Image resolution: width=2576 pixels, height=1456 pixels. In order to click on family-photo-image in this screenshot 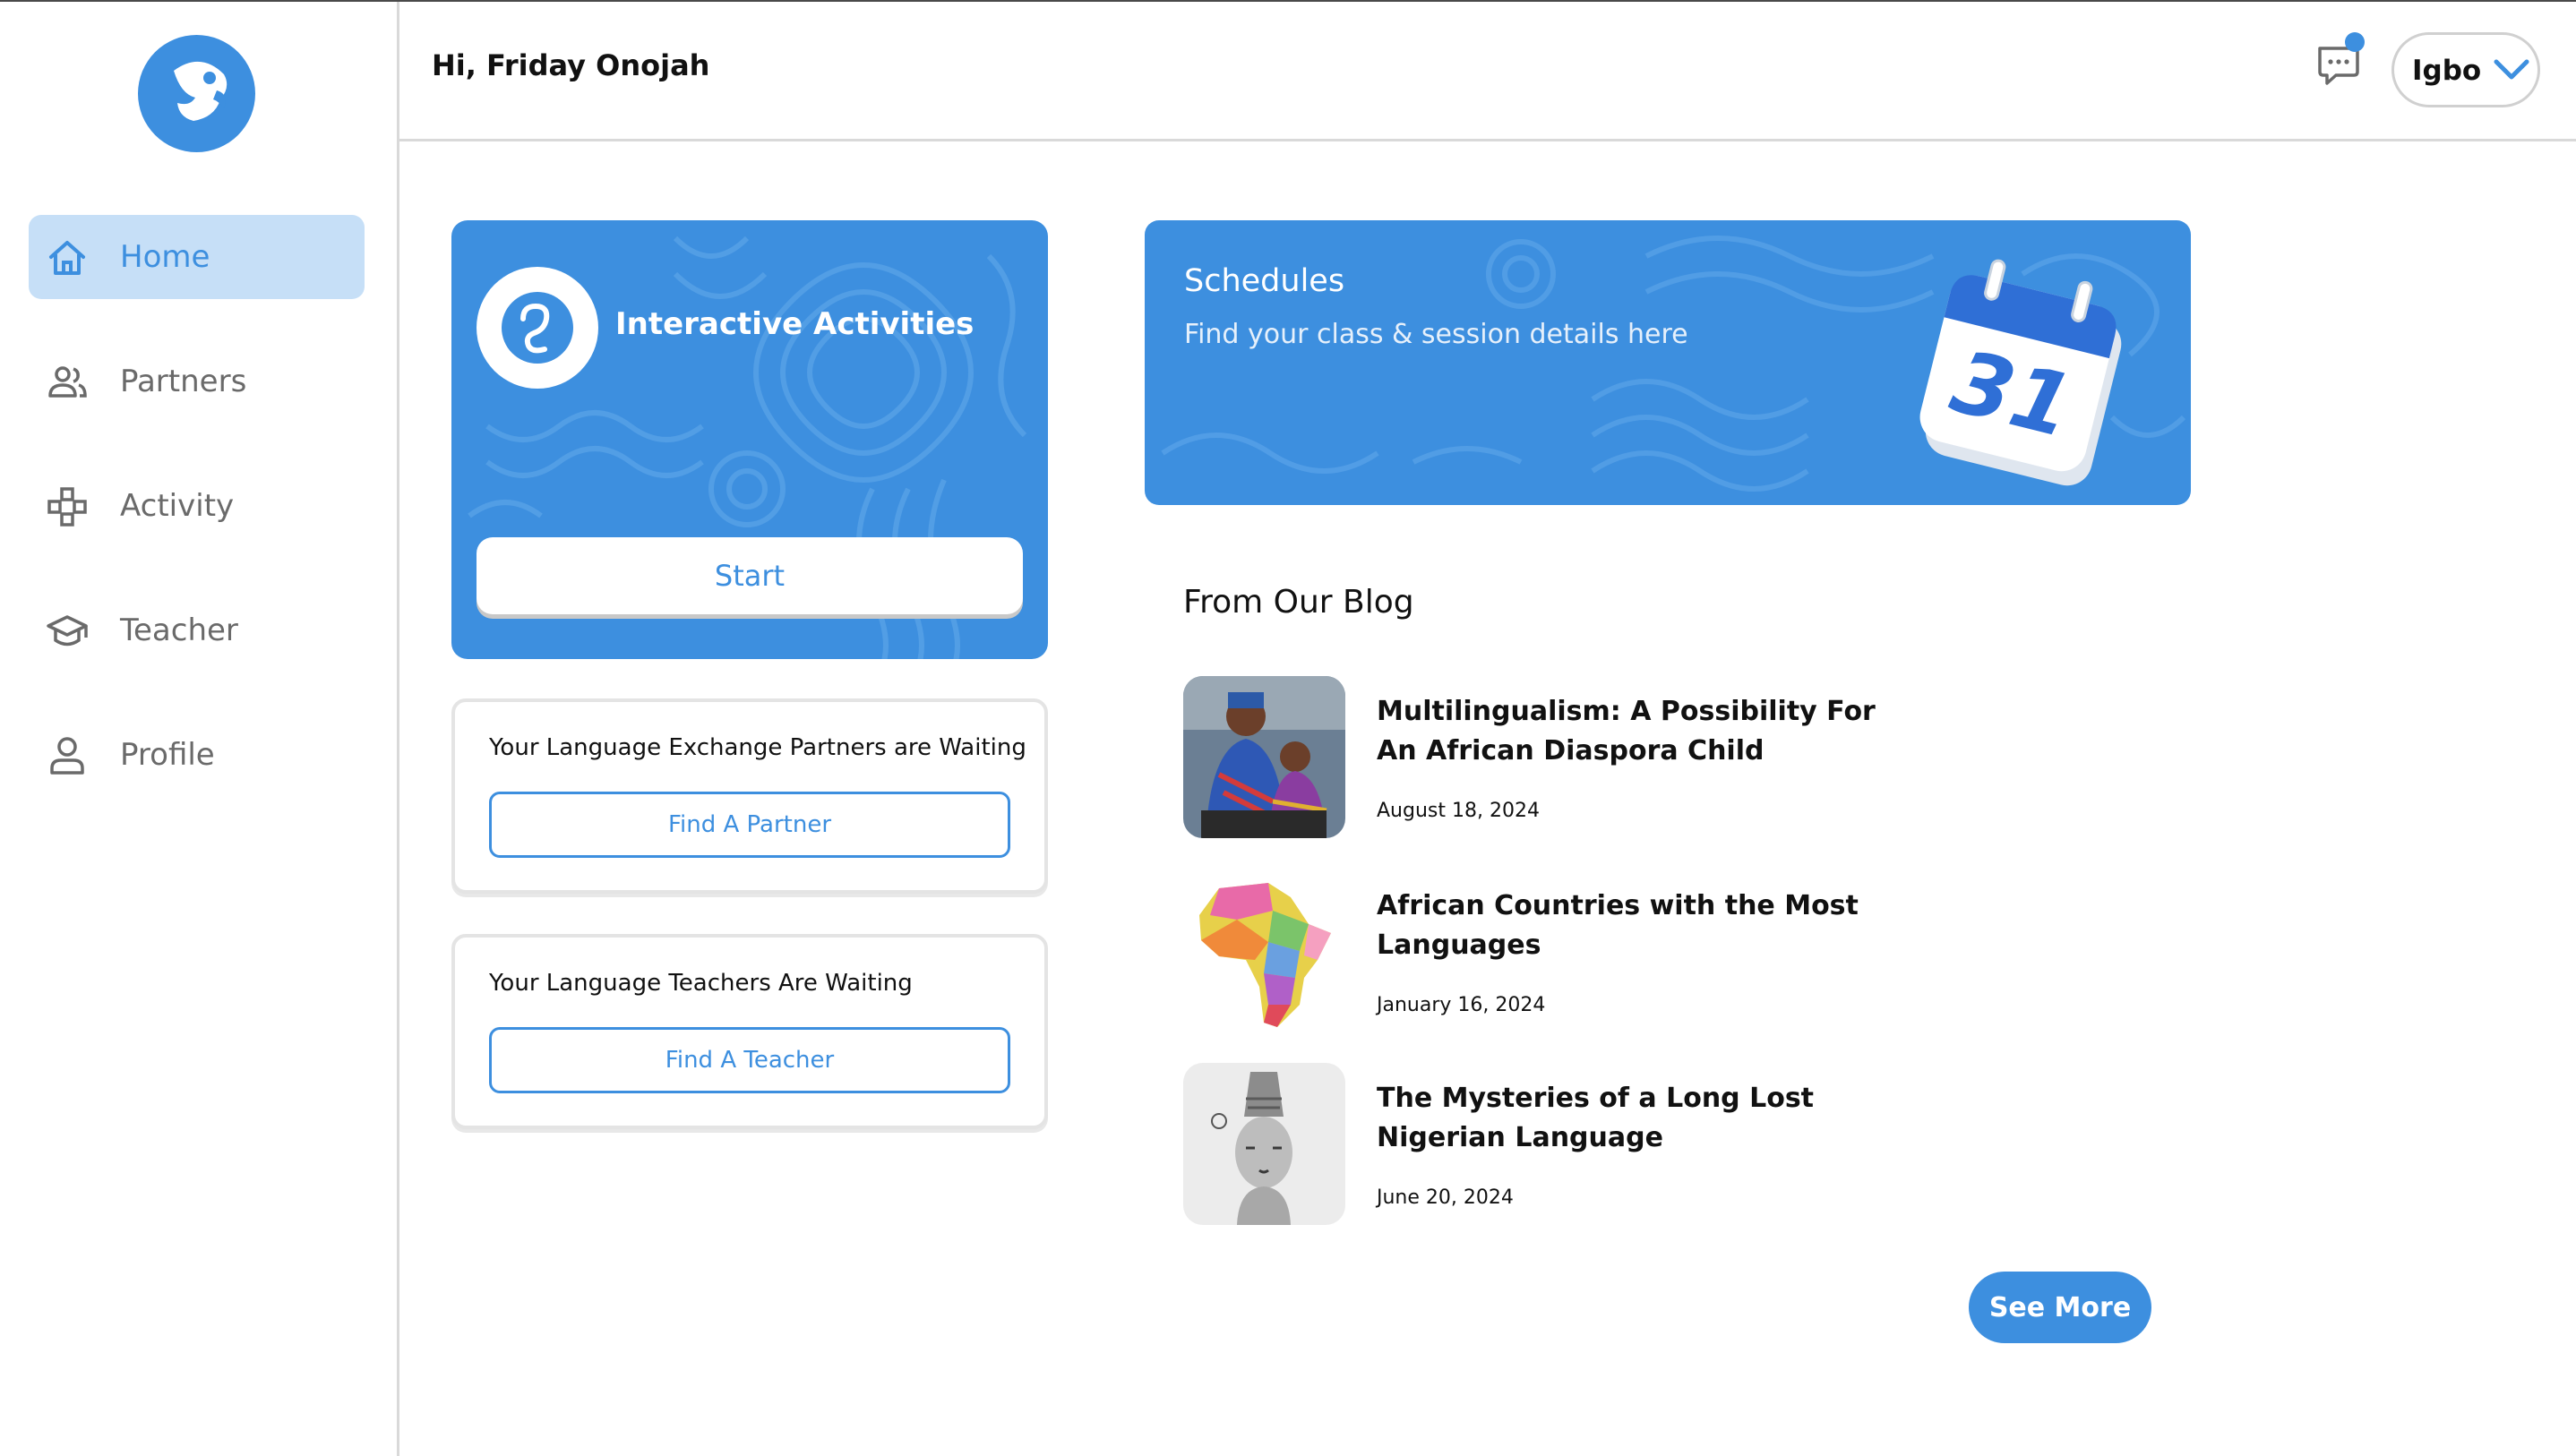, I will do `click(1264, 757)`.